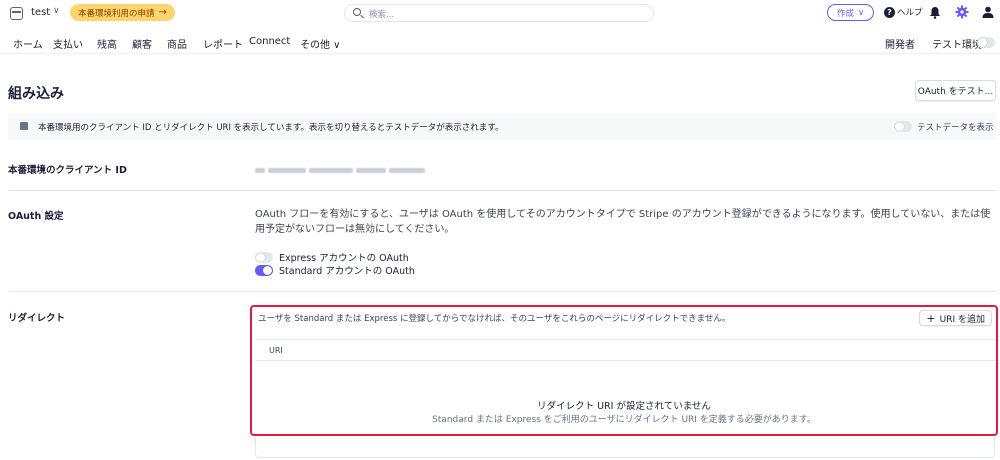 This screenshot has width=1000, height=460. What do you see at coordinates (962, 12) in the screenshot?
I see `gear-icon` at bounding box center [962, 12].